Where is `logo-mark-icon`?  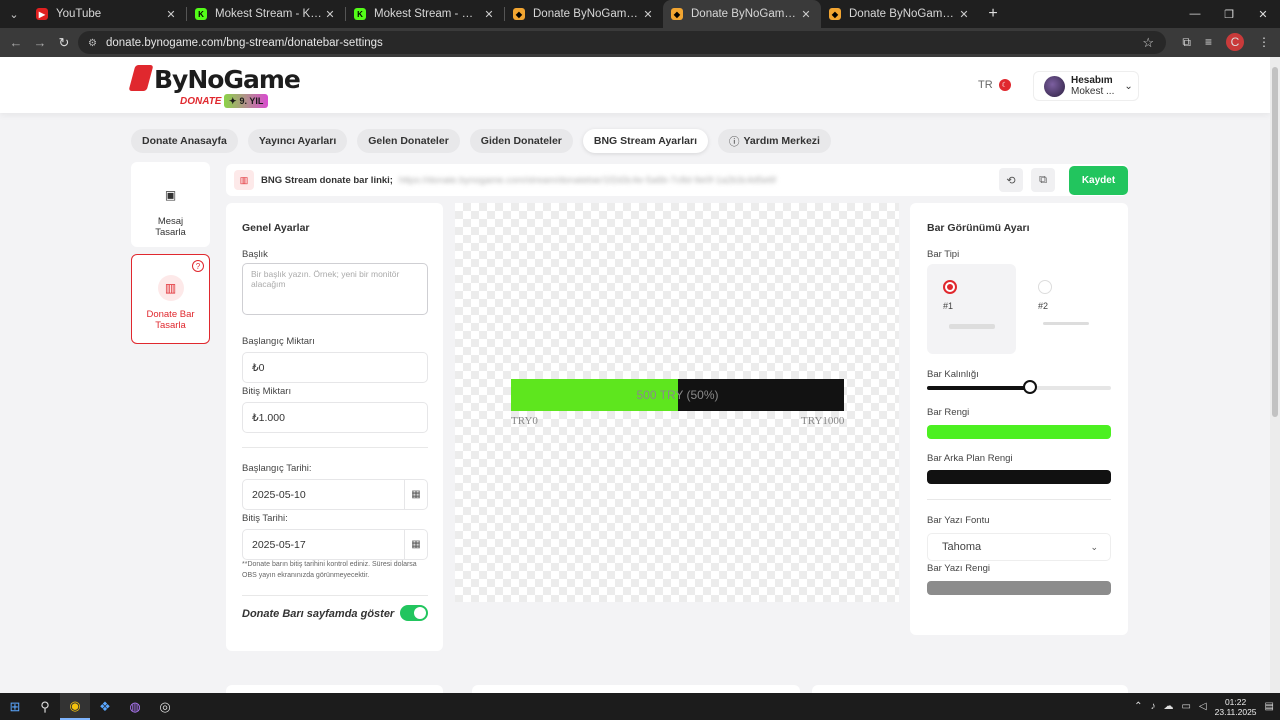 logo-mark-icon is located at coordinates (141, 78).